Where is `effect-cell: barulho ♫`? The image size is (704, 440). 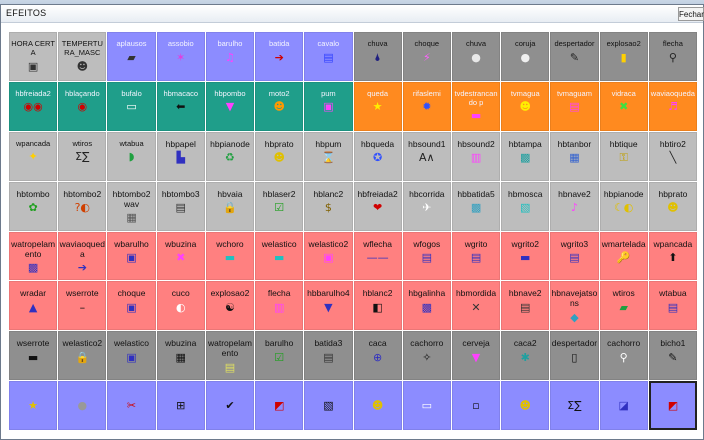
effect-cell: barulho ♫ is located at coordinates (230, 56).